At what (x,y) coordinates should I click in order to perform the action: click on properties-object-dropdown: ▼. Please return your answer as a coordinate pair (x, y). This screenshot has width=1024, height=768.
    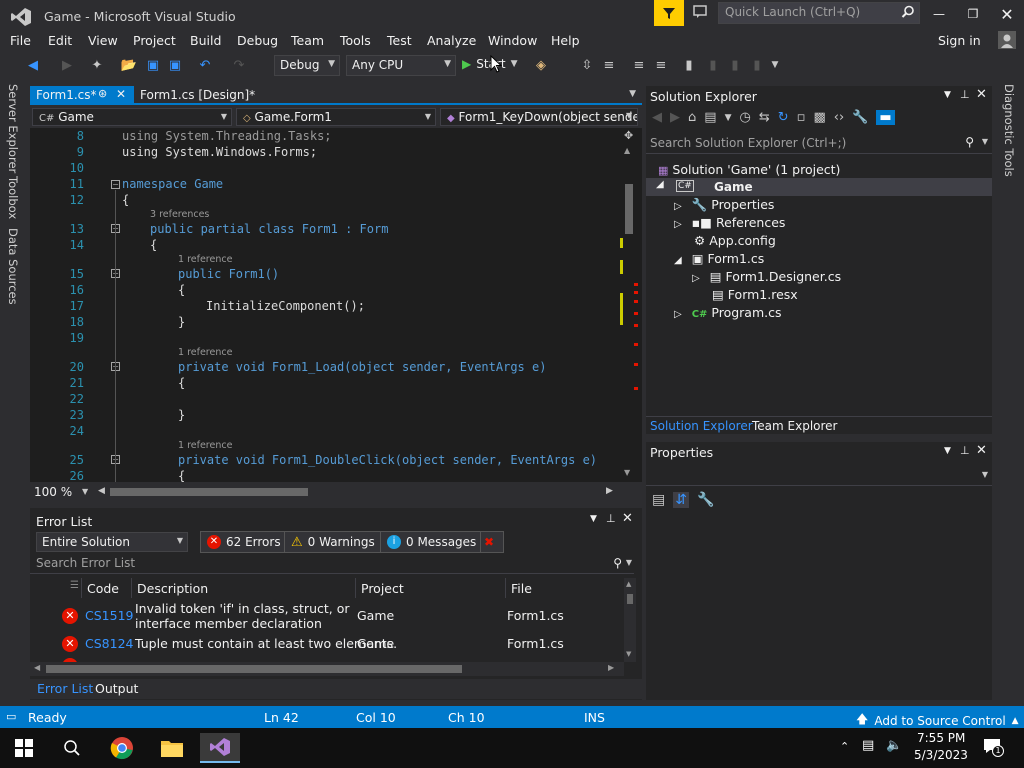
    Looking at the image, I should click on (819, 476).